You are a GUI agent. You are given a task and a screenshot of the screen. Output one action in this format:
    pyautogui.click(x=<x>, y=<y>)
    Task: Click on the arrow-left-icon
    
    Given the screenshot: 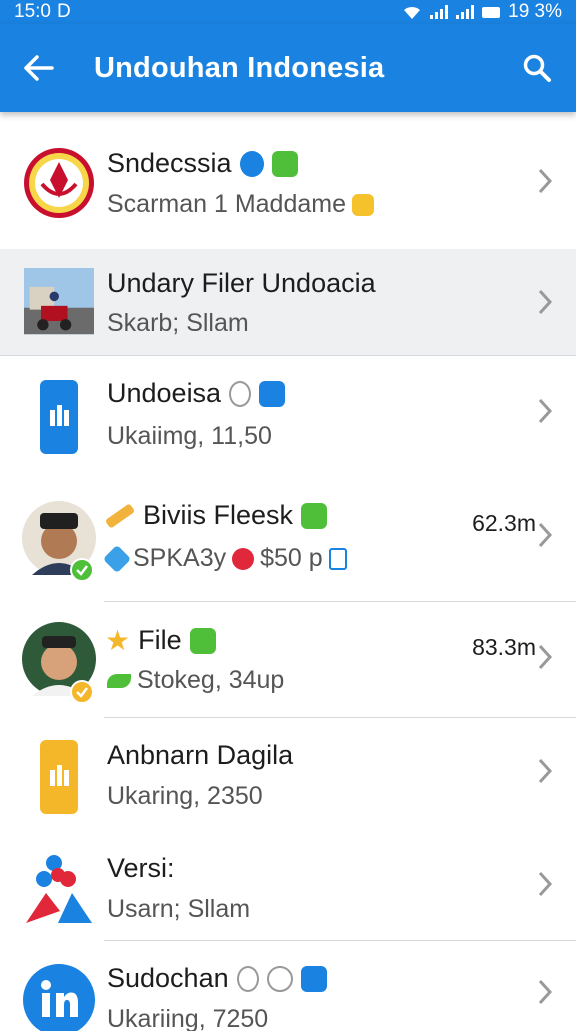 What is the action you would take?
    pyautogui.click(x=39, y=68)
    